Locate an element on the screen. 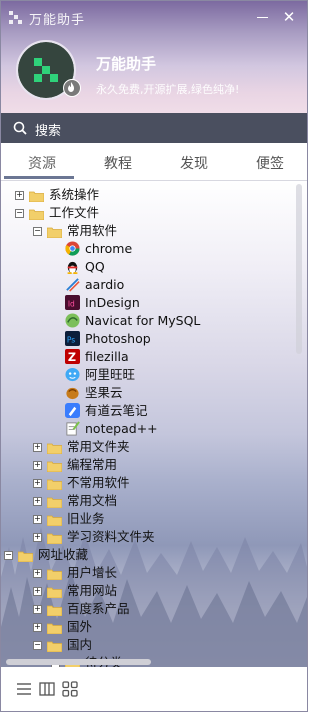 The image size is (320, 712). svg-text: Z is located at coordinates (72, 357).